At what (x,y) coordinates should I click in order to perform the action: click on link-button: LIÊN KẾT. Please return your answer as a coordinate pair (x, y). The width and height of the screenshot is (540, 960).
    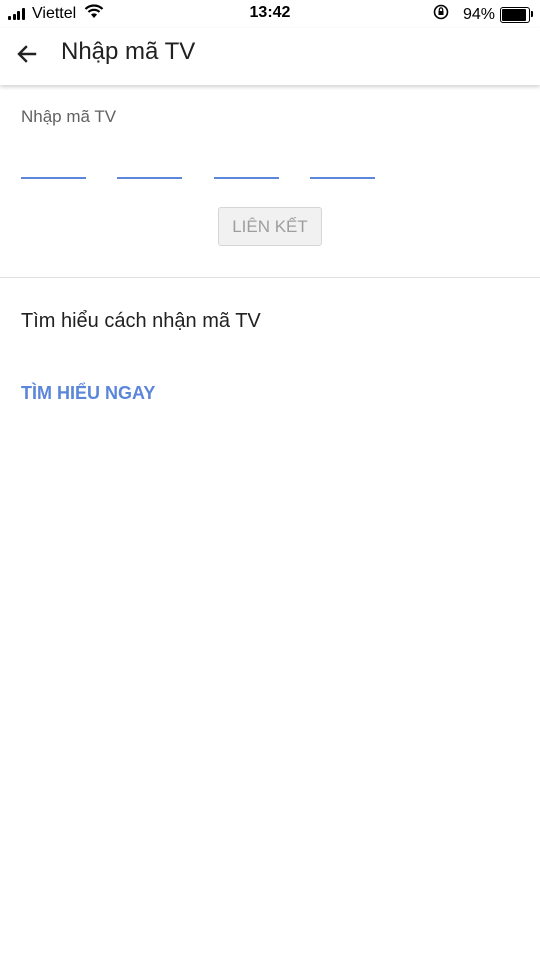
    Looking at the image, I should click on (270, 226).